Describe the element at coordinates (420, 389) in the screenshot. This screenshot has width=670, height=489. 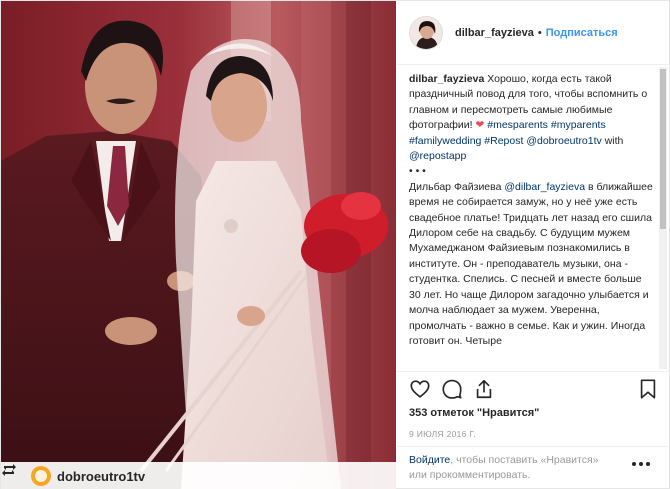
I see `heart-outline-icon` at that location.